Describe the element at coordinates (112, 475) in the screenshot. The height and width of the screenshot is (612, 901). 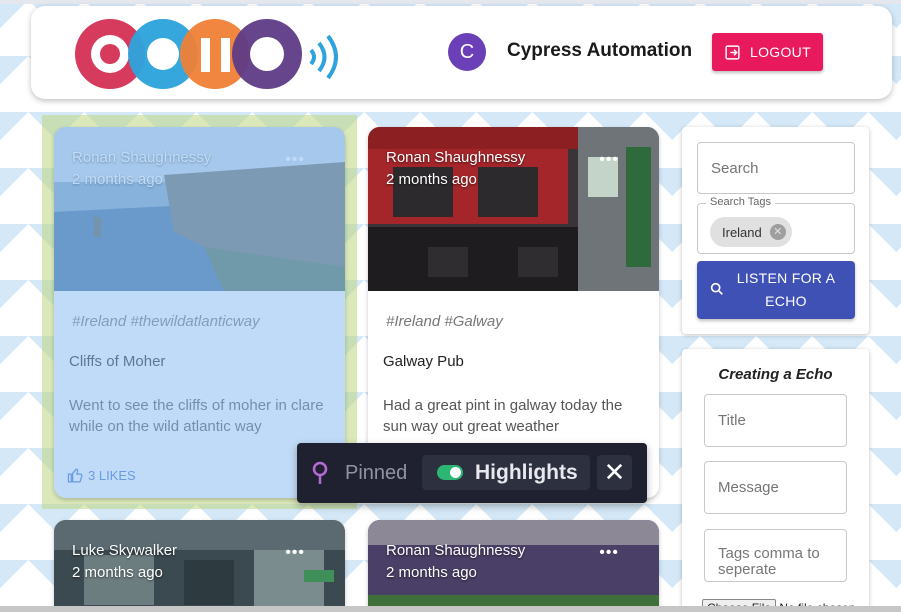
I see `likes-count: 3 LIKES` at that location.